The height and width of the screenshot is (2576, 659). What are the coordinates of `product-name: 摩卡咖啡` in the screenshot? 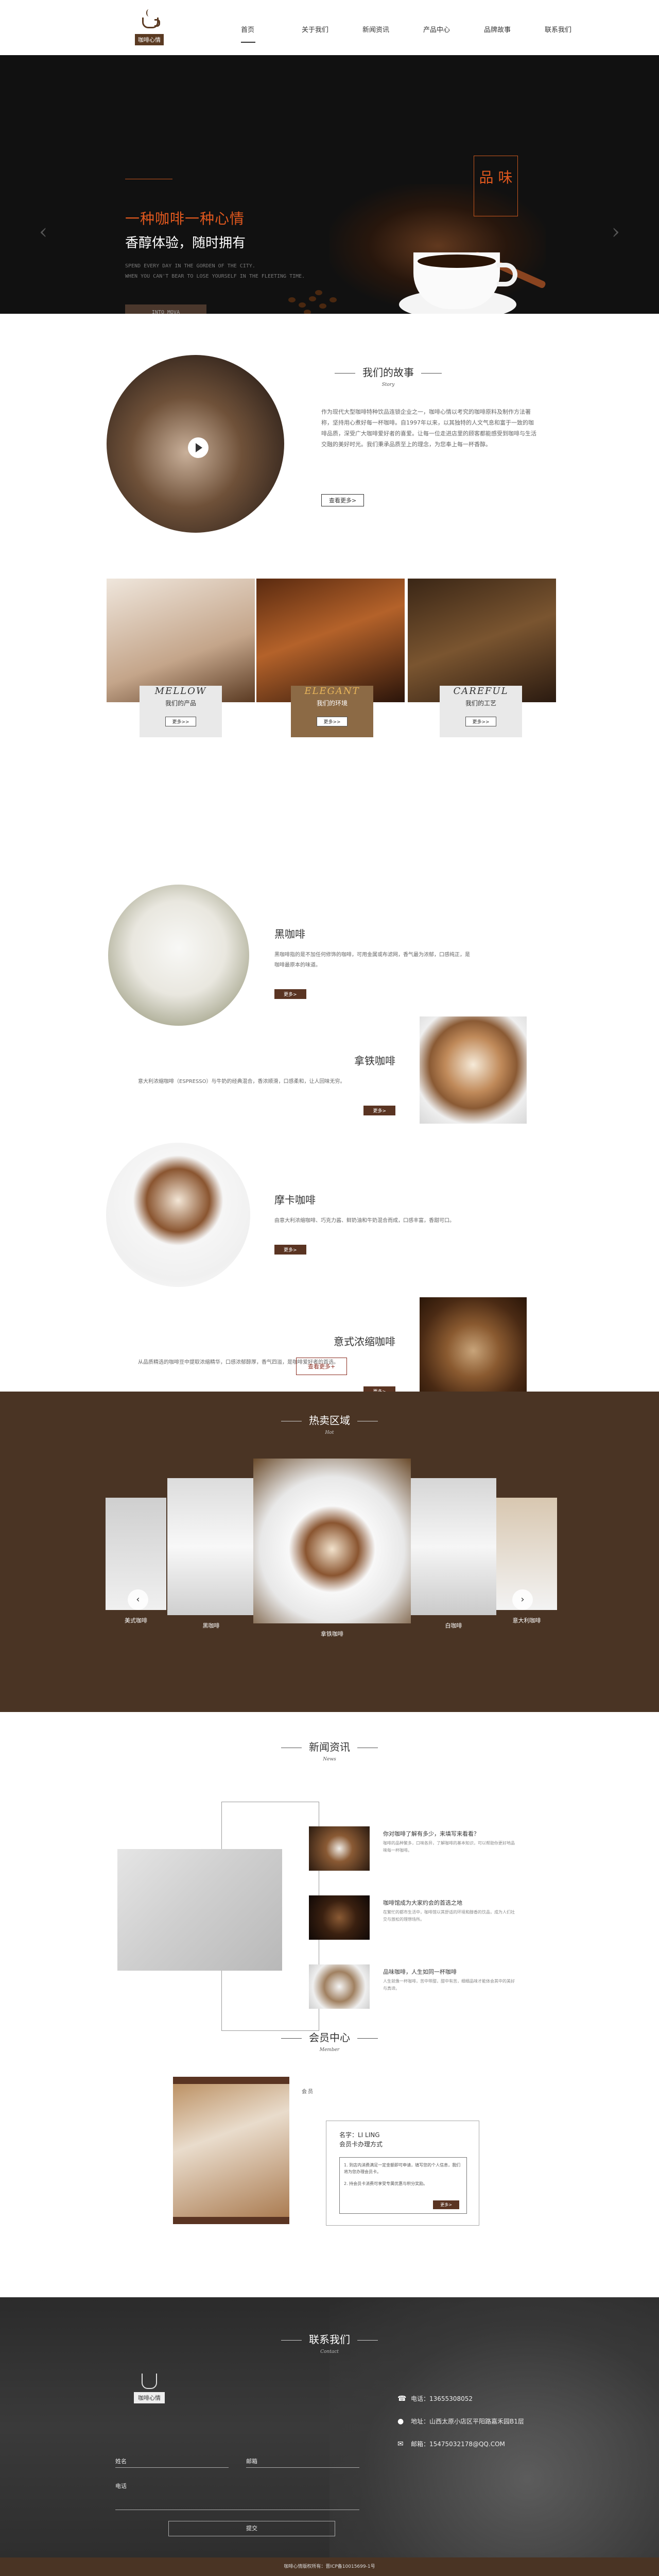 It's located at (295, 1200).